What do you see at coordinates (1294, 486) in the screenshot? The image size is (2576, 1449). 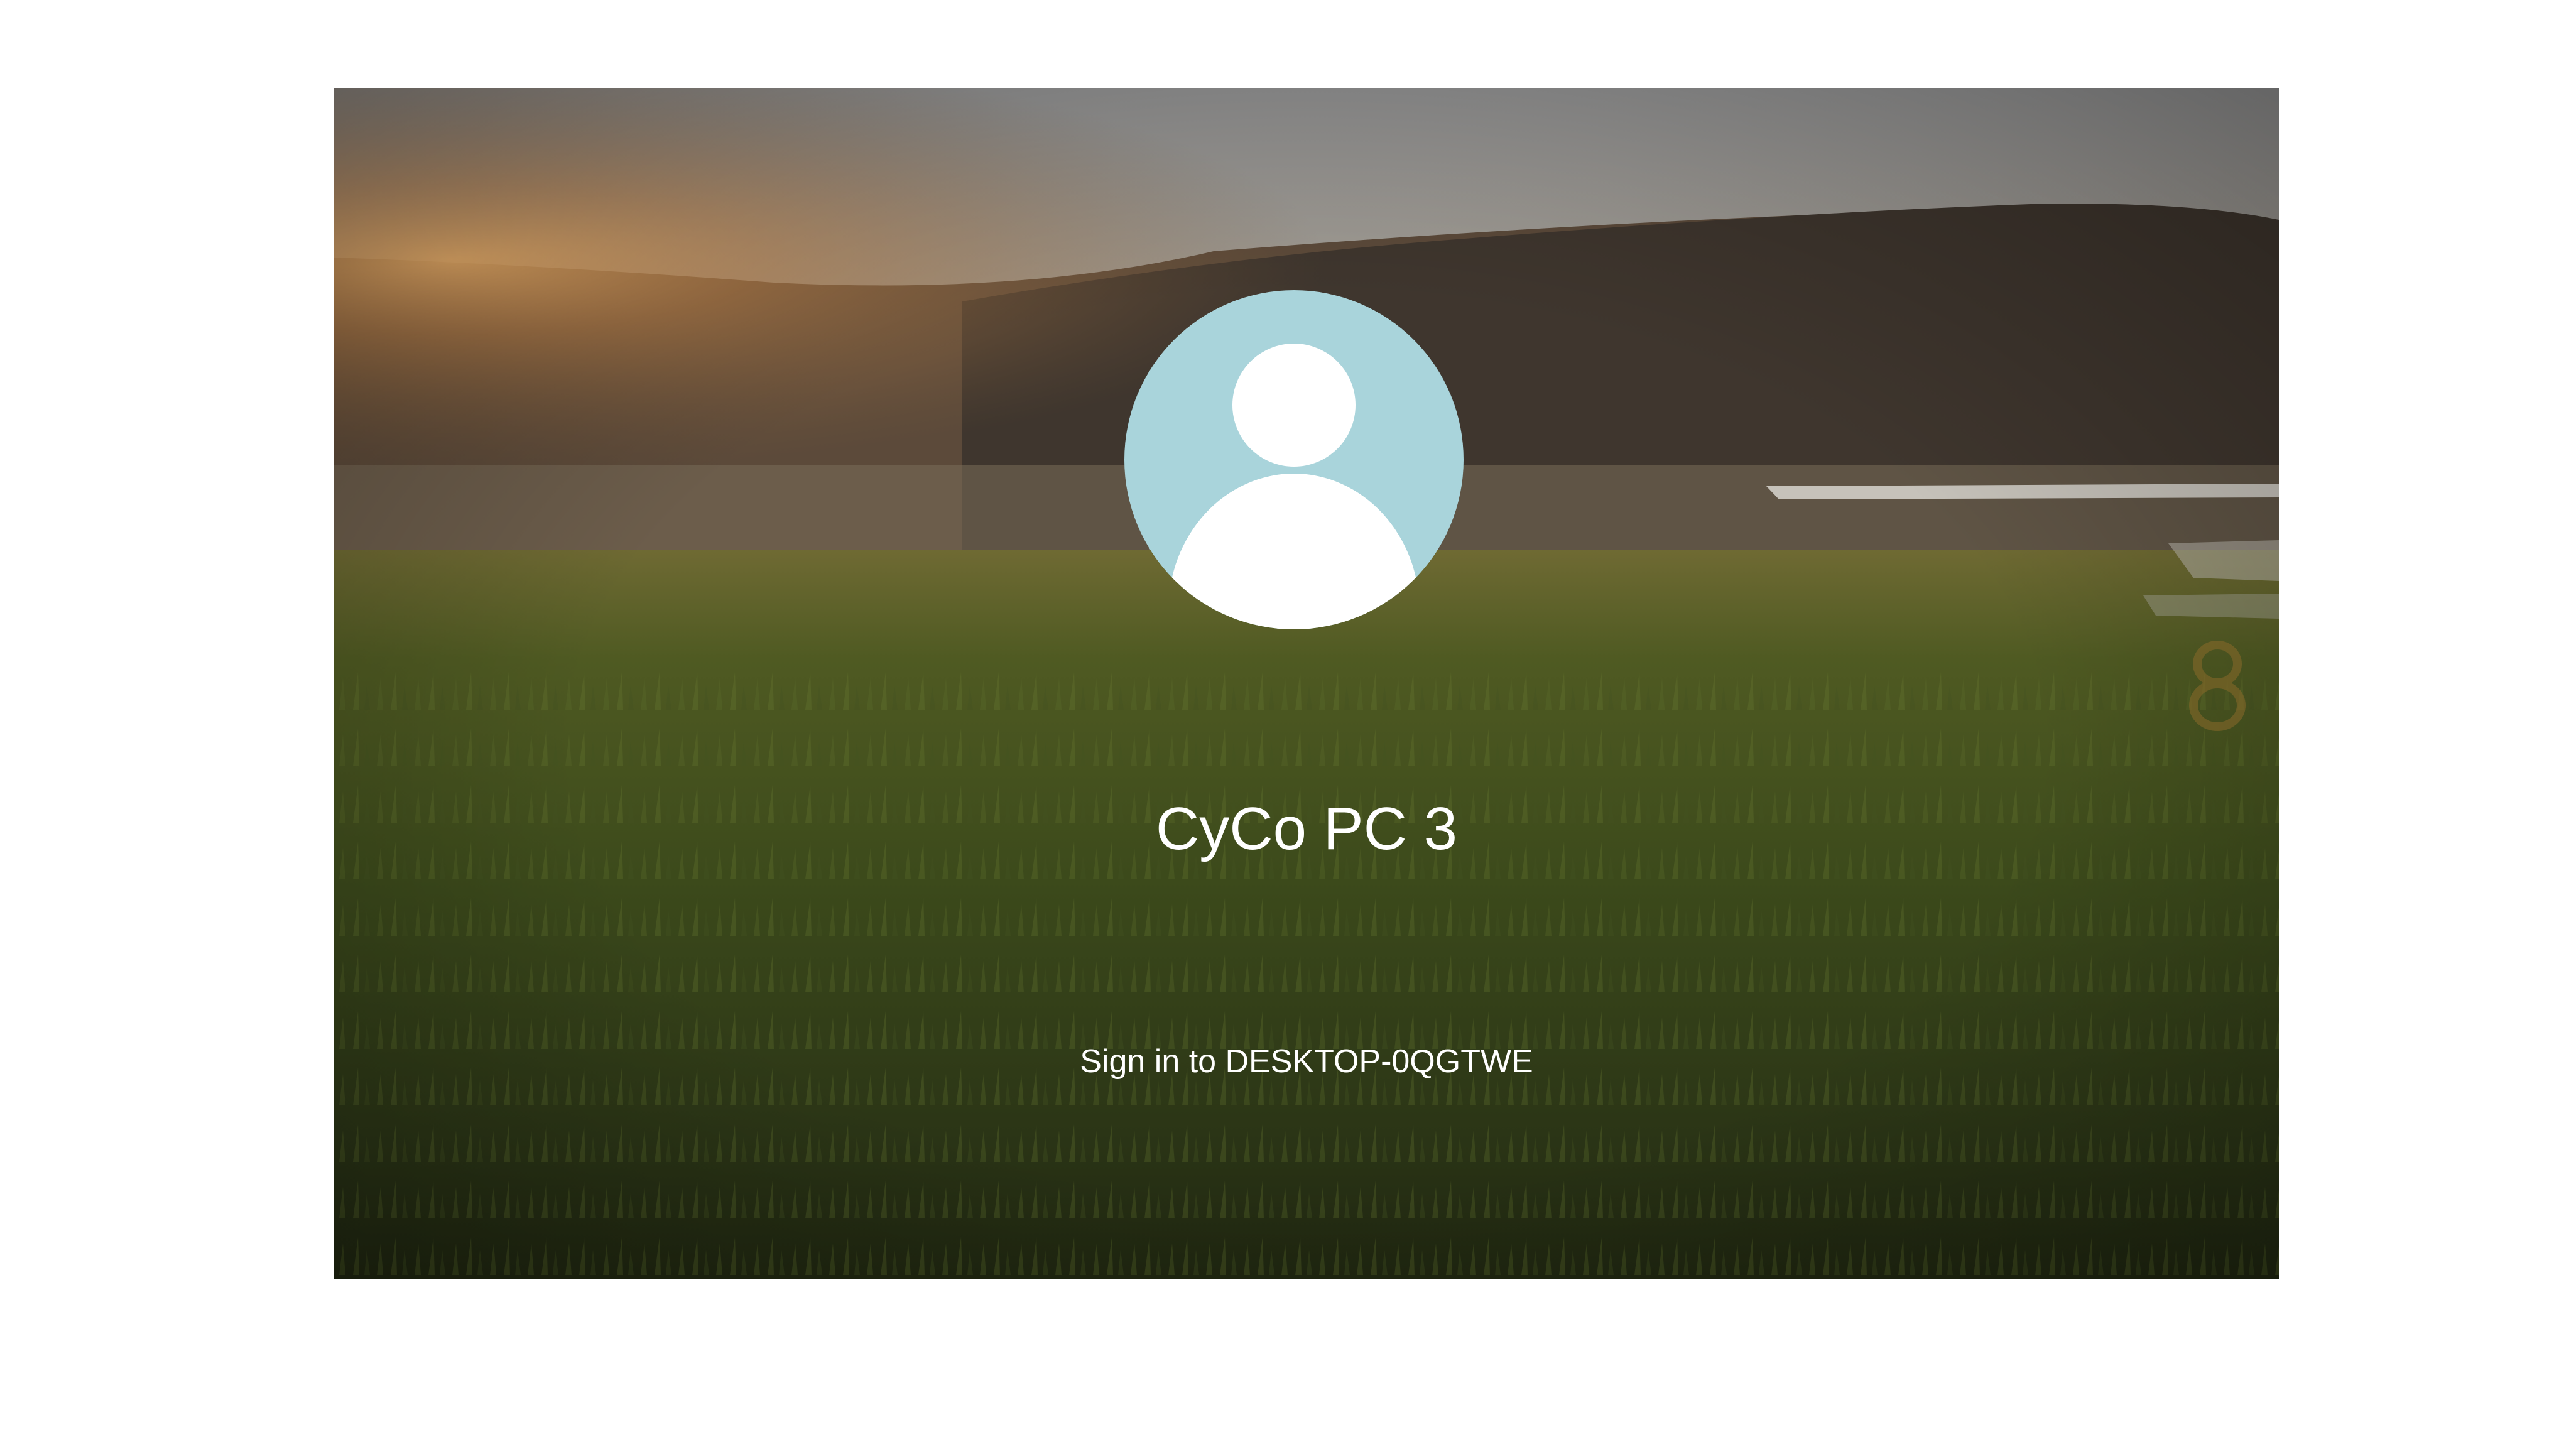 I see `person-silhouette-icon` at bounding box center [1294, 486].